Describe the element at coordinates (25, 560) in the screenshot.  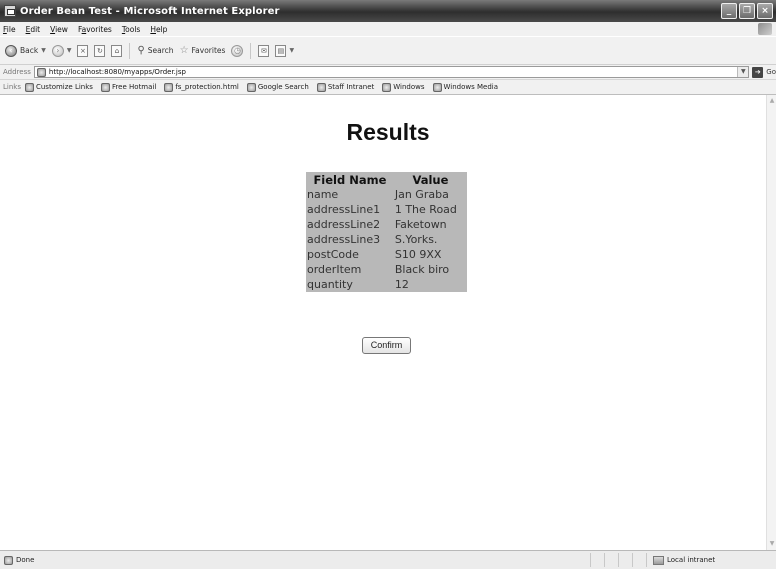
I see `status-text: Done` at that location.